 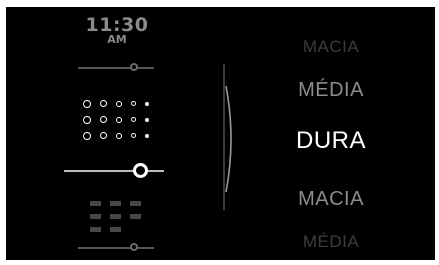 I want to click on bottom-slider-icon, so click(x=116, y=248).